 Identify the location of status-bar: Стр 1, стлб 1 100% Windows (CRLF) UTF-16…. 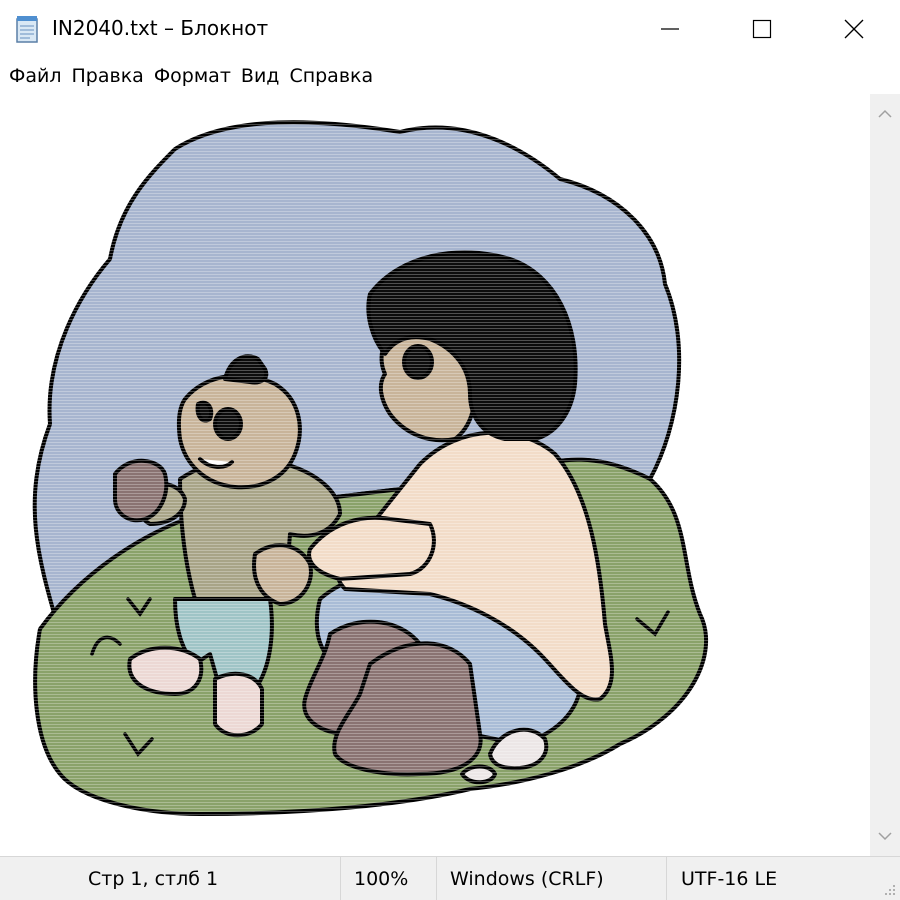
(450, 878).